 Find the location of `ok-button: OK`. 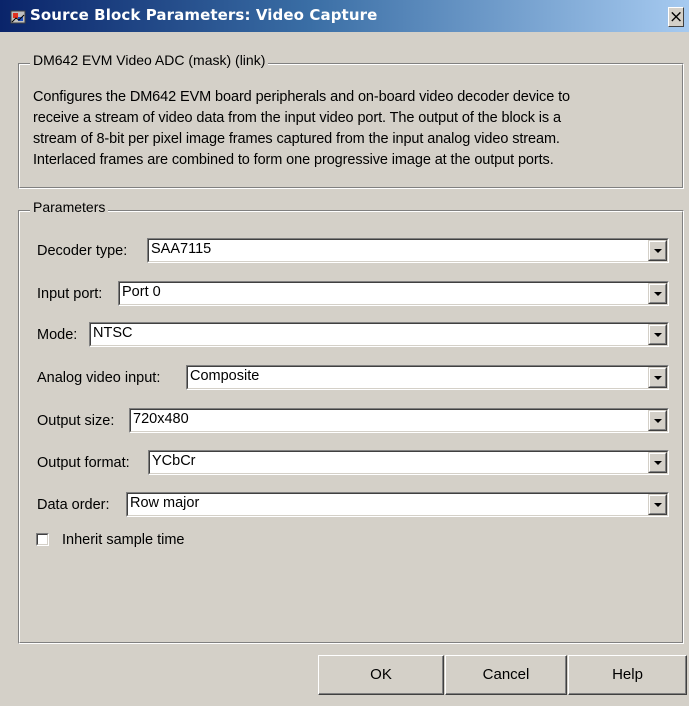

ok-button: OK is located at coordinates (381, 675).